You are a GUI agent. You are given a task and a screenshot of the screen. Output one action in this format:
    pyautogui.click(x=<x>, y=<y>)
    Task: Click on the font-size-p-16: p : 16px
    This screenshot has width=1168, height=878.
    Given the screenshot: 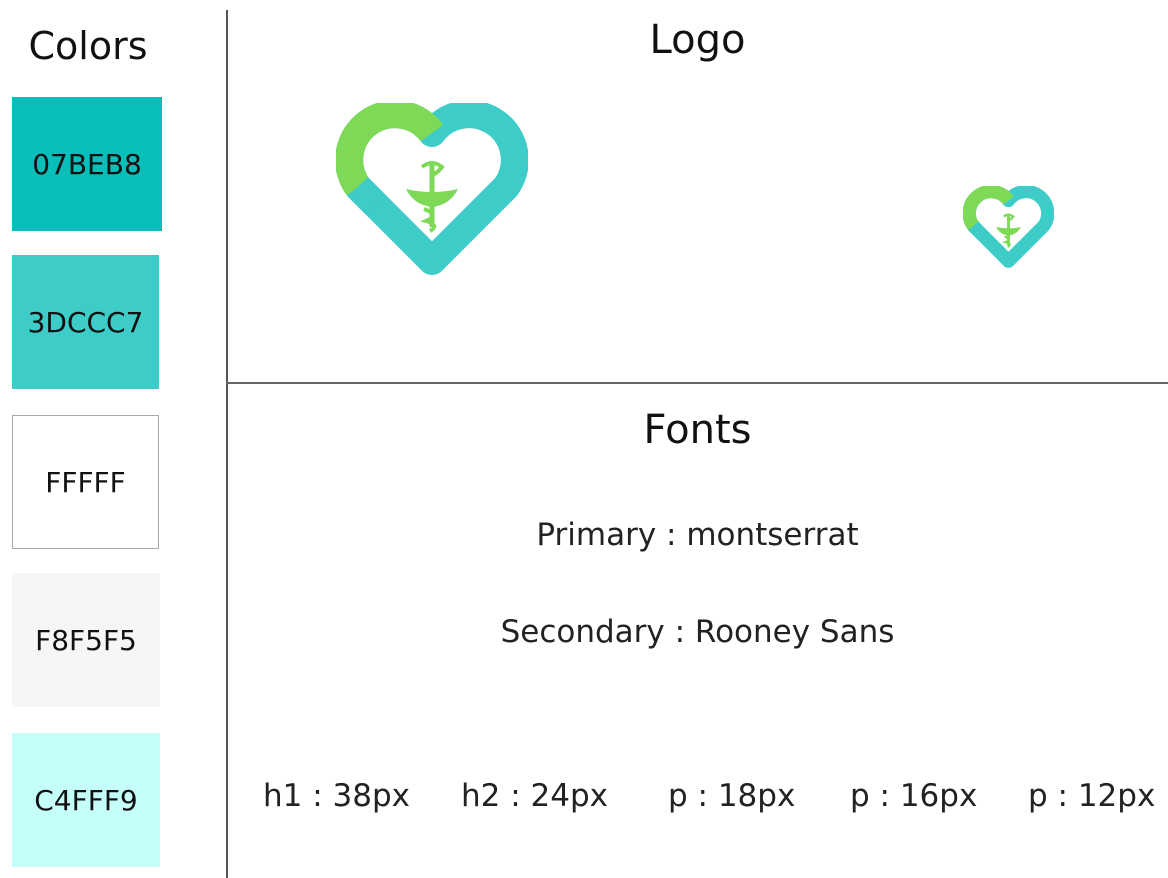 What is the action you would take?
    pyautogui.click(x=914, y=796)
    